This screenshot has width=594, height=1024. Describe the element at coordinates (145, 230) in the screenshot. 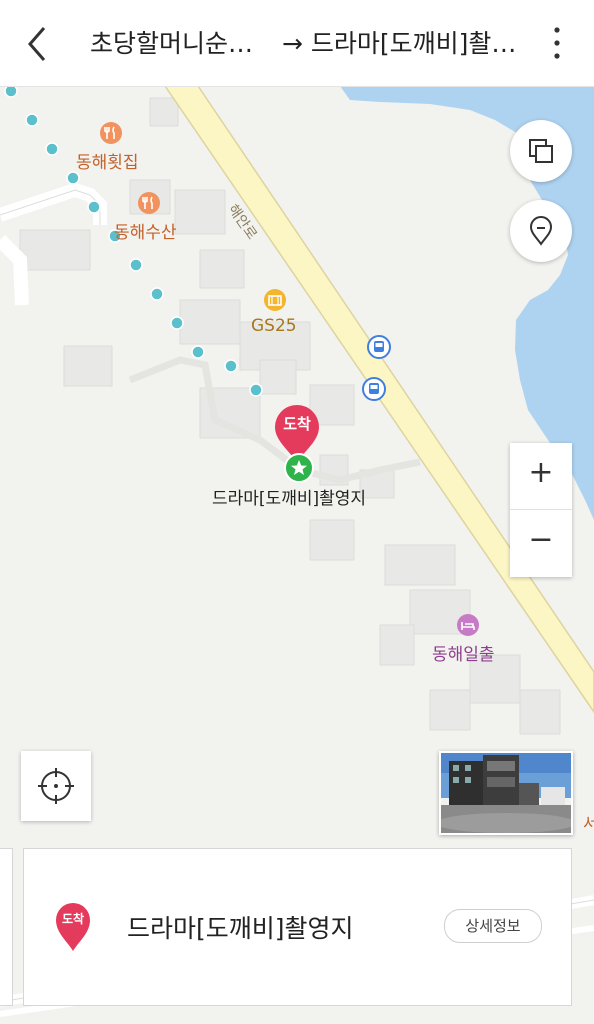

I see `poi-label: 동해수산` at that location.